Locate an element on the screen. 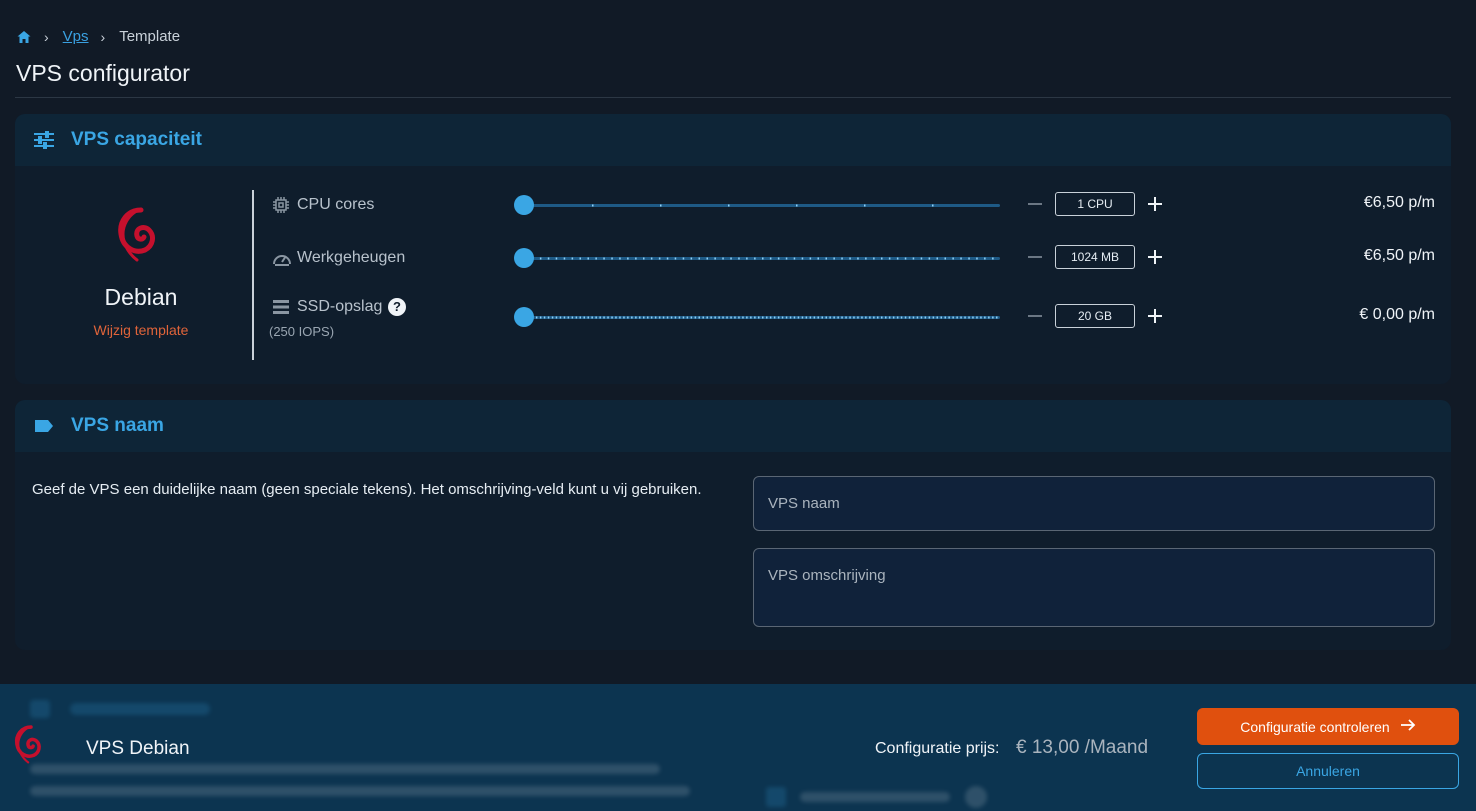 The width and height of the screenshot is (1476, 811). label-icon is located at coordinates (44, 426).